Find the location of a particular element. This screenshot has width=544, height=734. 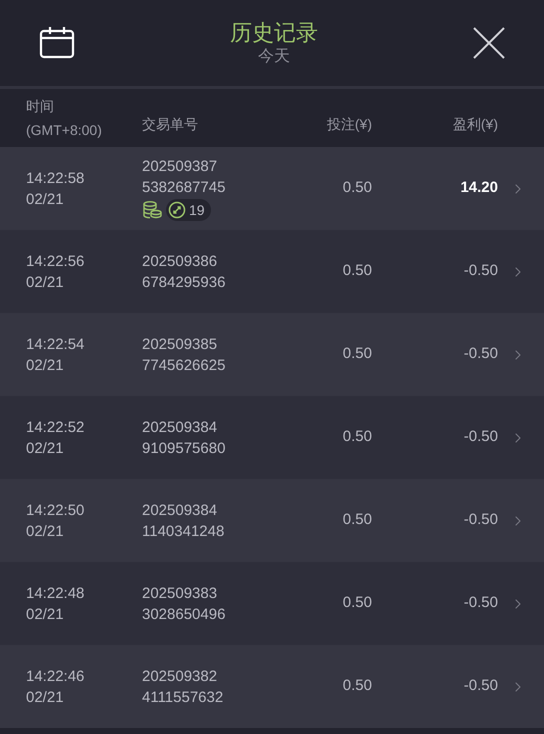

order-number: 3028650496 is located at coordinates (184, 614).